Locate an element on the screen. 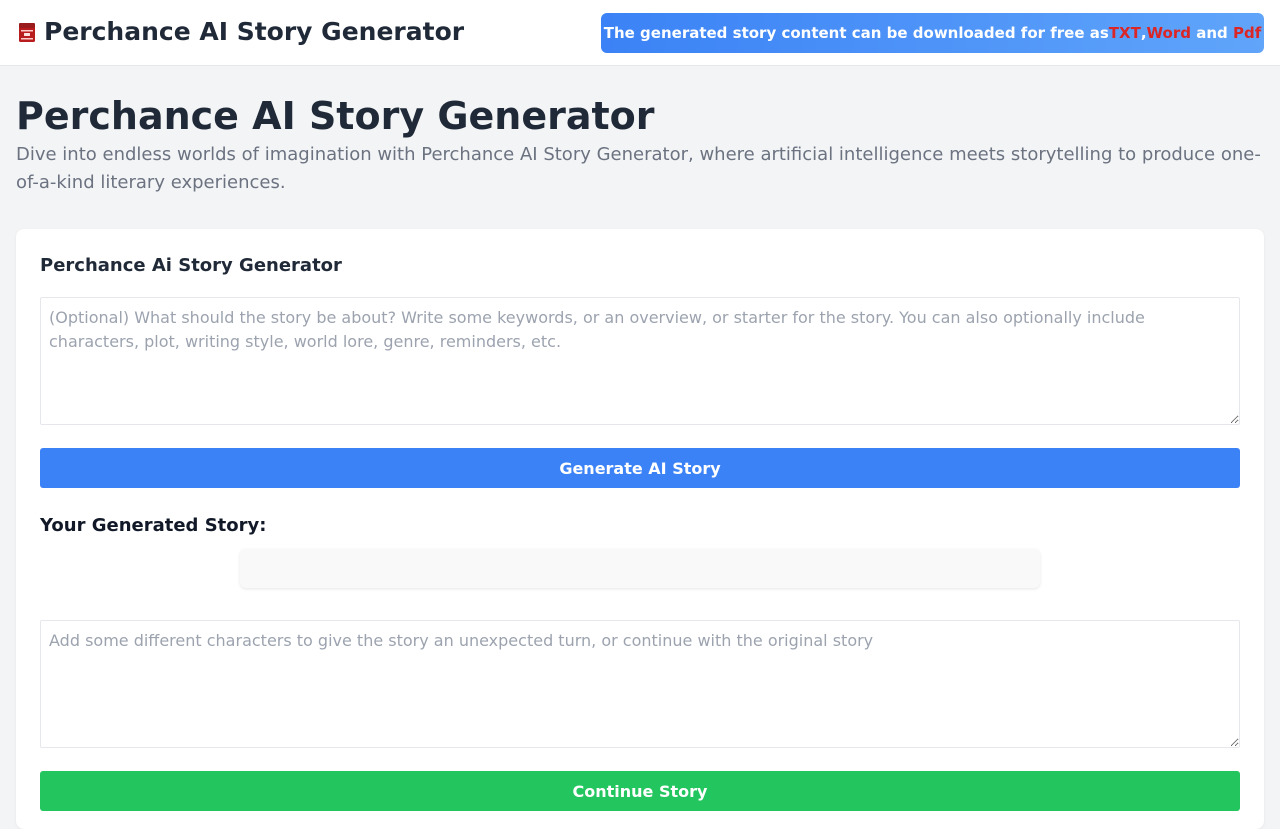 The height and width of the screenshot is (829, 1280). site-title: Perchance AI Story Generator is located at coordinates (254, 31).